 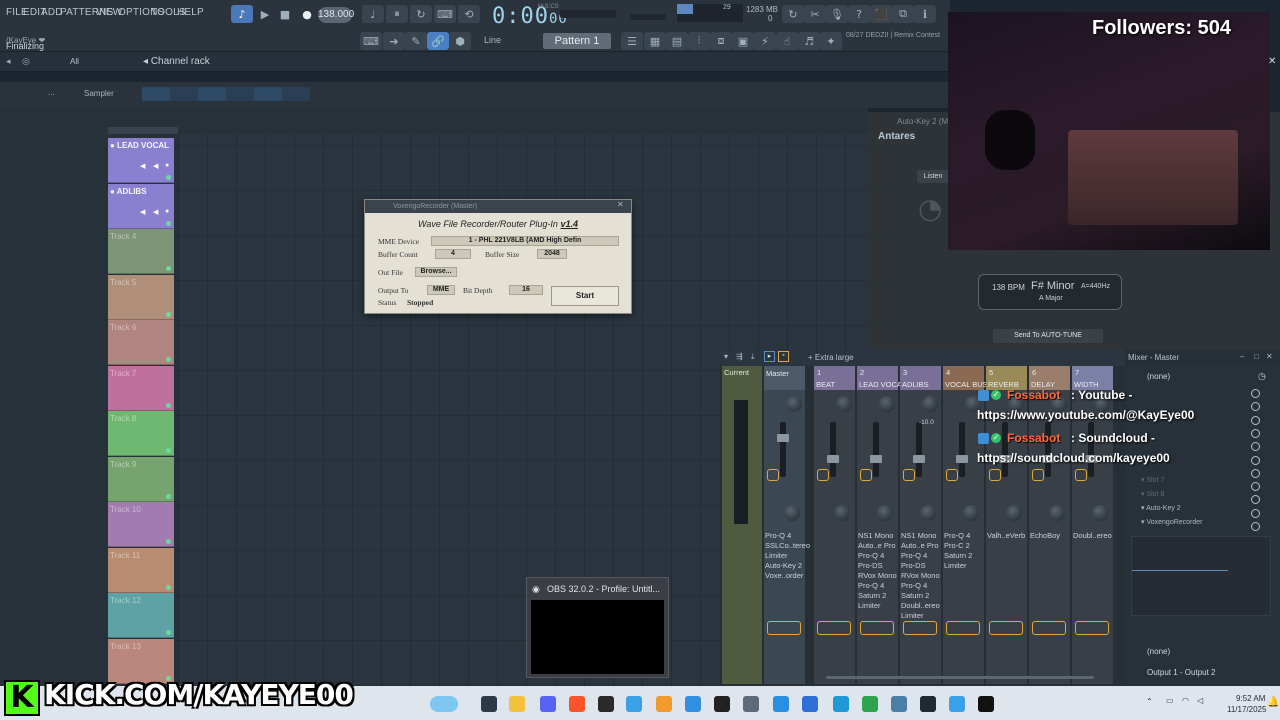 What do you see at coordinates (1273, 702) in the screenshot?
I see `notification-icon: 🔔` at bounding box center [1273, 702].